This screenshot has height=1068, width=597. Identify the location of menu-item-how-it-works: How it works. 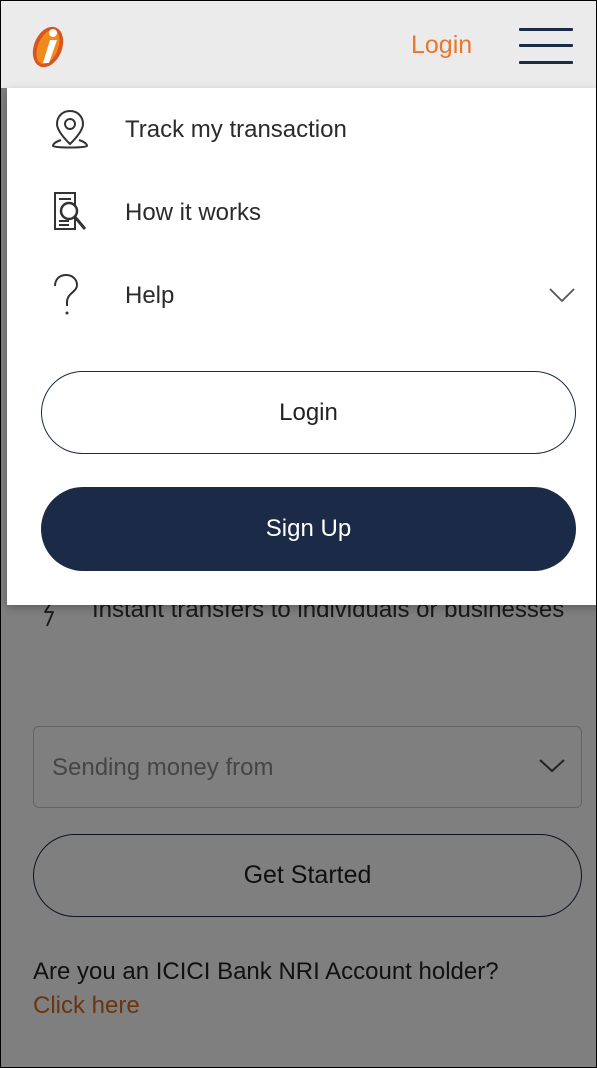
(301, 212).